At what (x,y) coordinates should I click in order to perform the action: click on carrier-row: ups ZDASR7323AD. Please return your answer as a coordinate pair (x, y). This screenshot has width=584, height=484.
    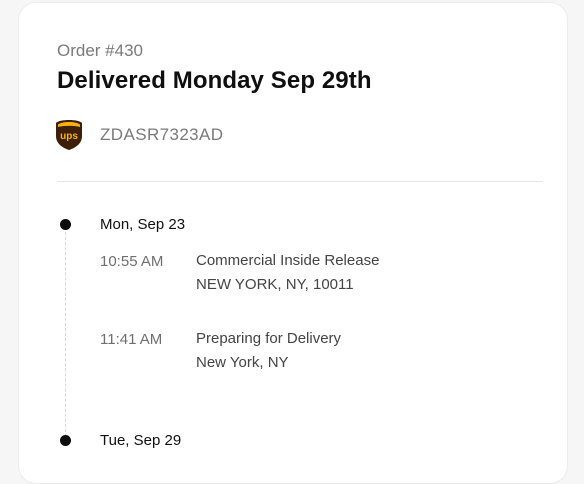
    Looking at the image, I should click on (139, 135).